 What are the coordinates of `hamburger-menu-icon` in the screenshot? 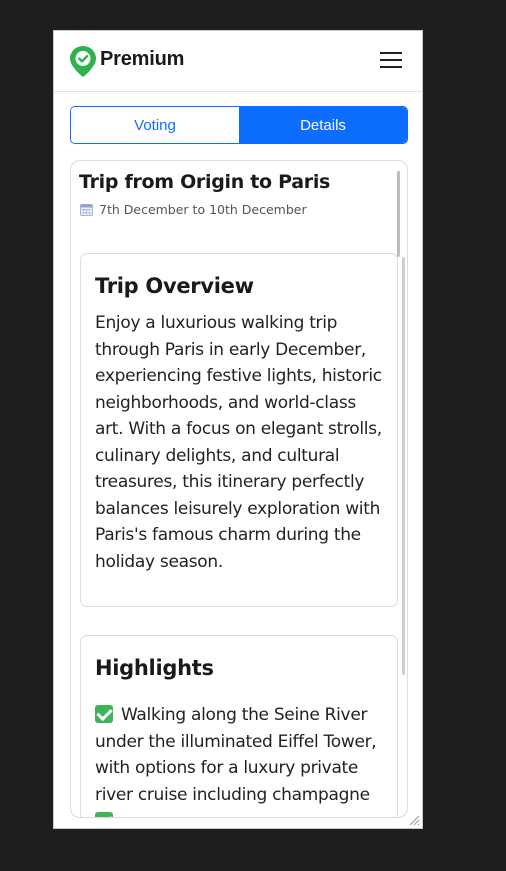 It's located at (391, 62).